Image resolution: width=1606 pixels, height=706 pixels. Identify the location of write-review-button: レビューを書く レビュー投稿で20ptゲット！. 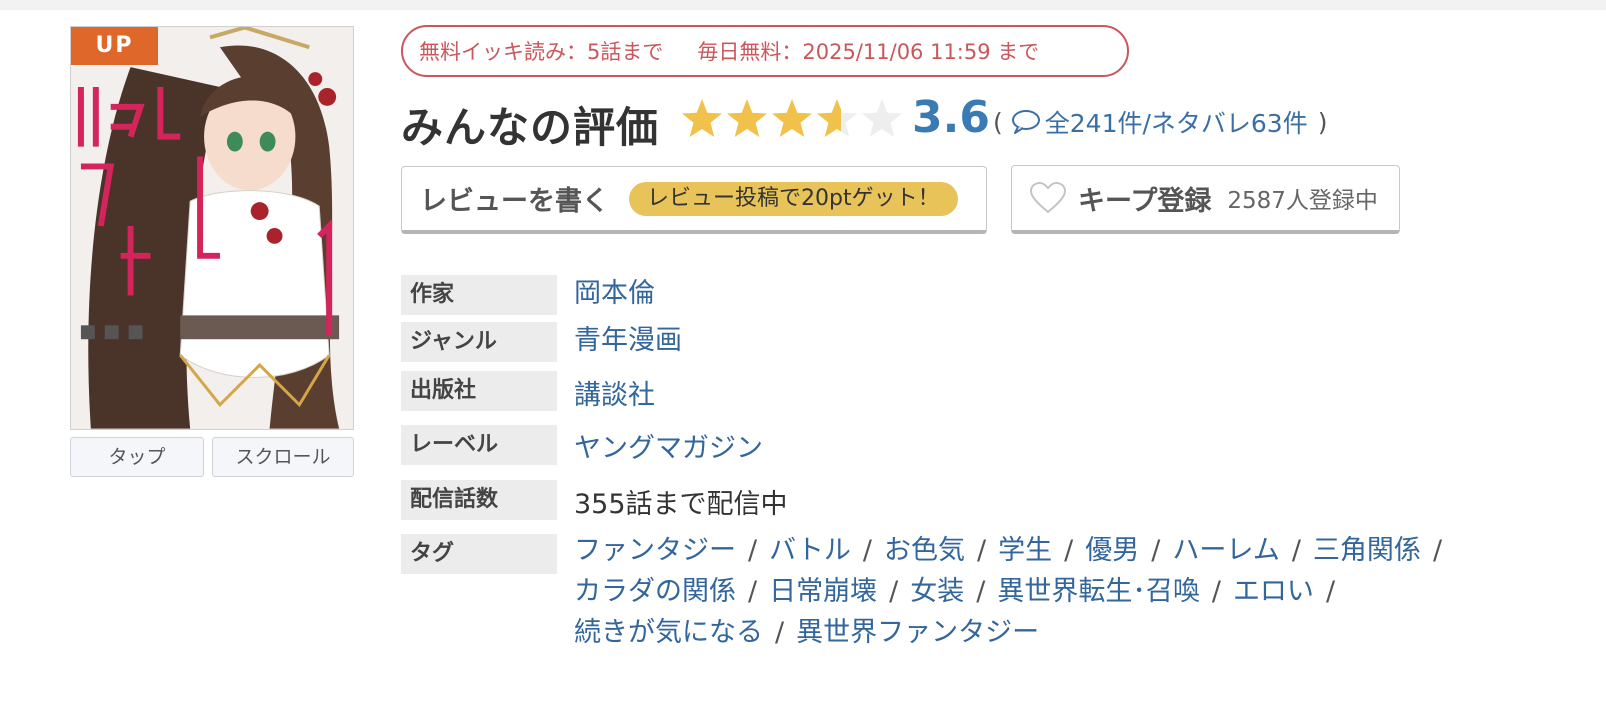
(694, 200).